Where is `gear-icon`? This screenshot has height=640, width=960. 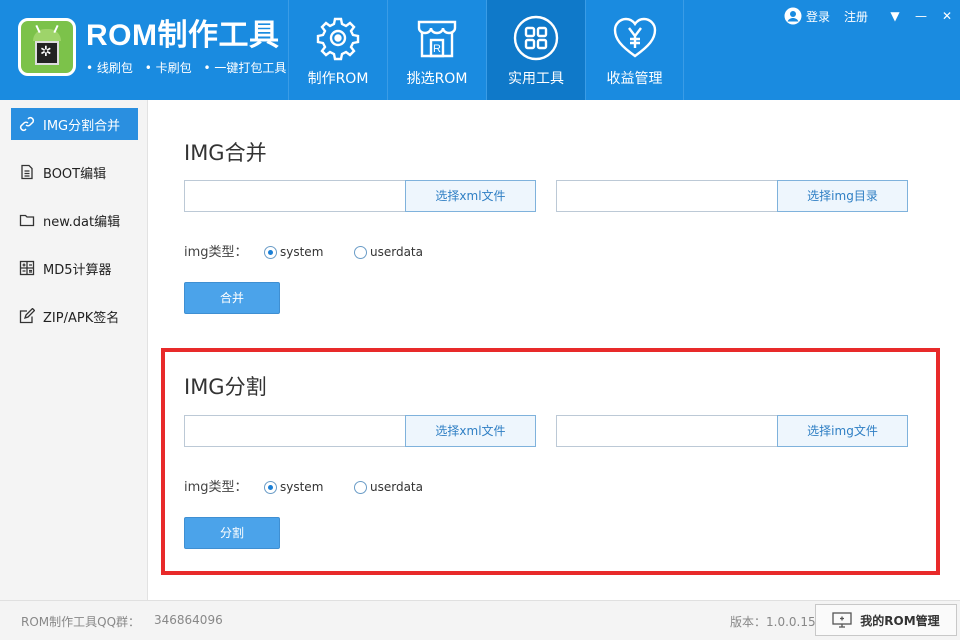 gear-icon is located at coordinates (338, 39).